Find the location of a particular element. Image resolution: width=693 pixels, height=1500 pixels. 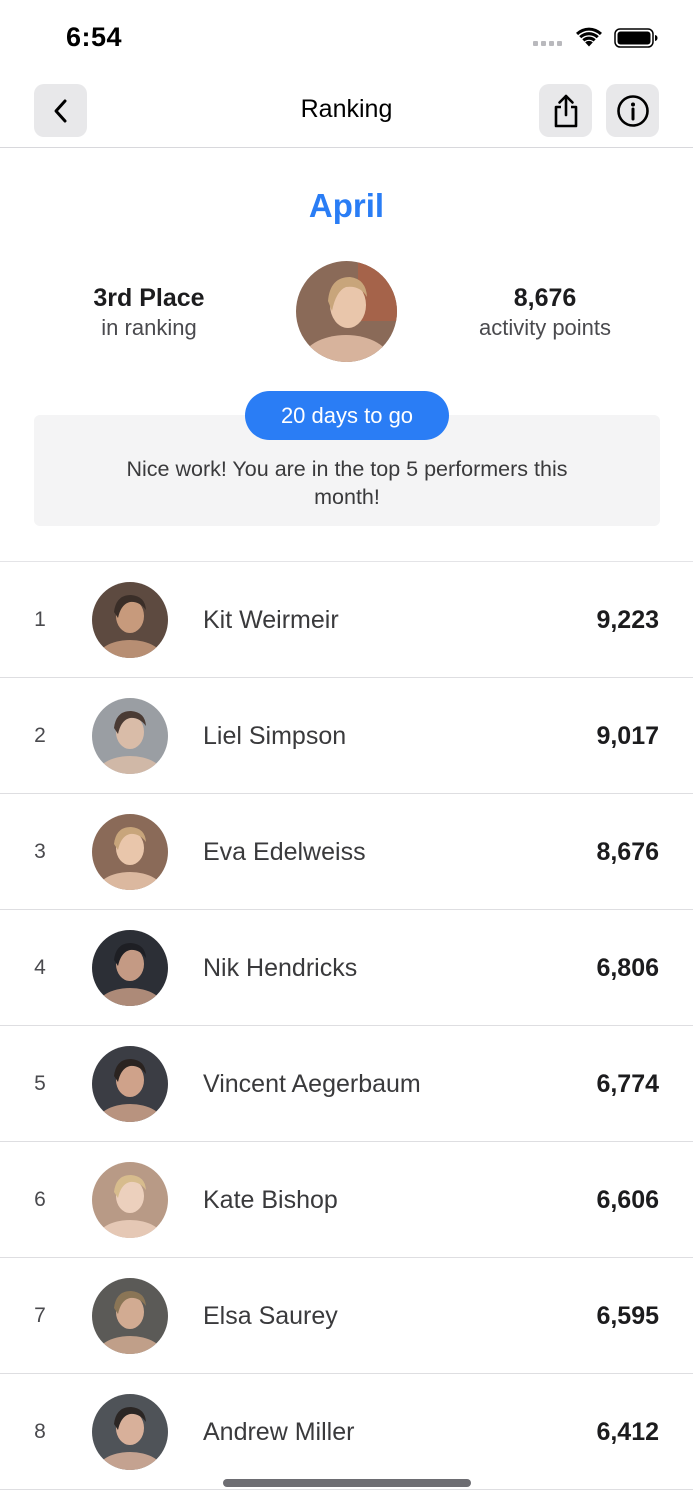

rank-number: 8 is located at coordinates (40, 1431).